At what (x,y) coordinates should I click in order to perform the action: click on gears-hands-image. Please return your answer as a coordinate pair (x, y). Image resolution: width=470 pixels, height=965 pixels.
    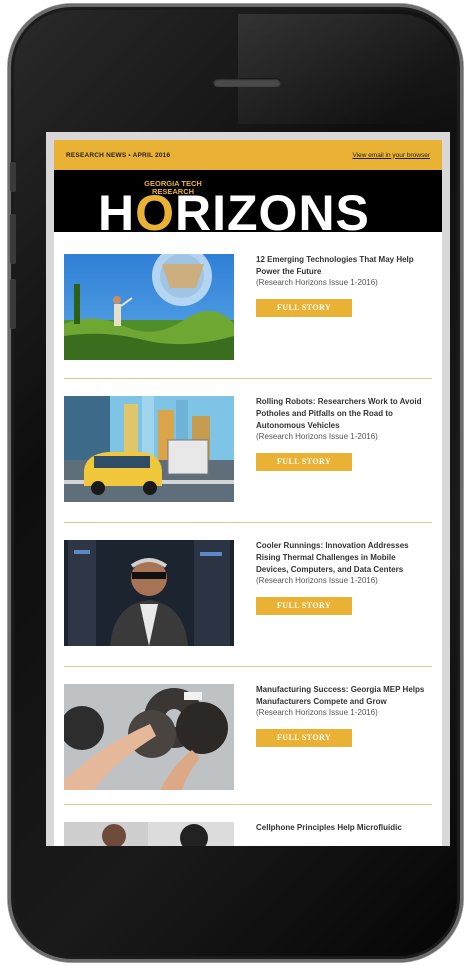
    Looking at the image, I should click on (149, 737).